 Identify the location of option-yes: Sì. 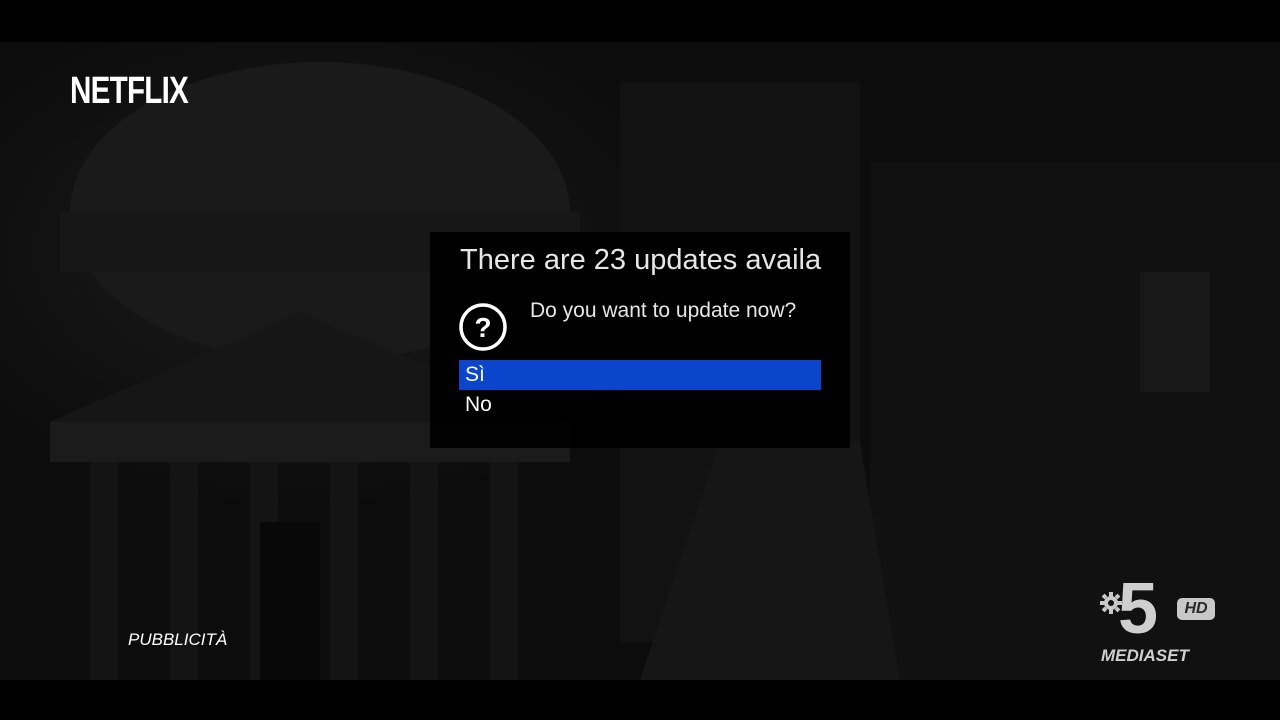
(640, 375).